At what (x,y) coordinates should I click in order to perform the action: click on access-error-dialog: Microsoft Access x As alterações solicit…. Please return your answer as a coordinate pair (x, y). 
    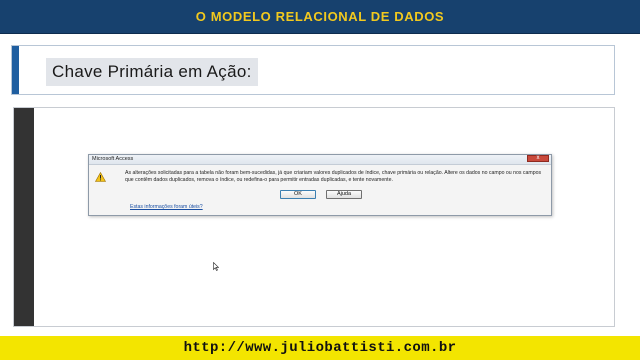
    Looking at the image, I should click on (320, 185).